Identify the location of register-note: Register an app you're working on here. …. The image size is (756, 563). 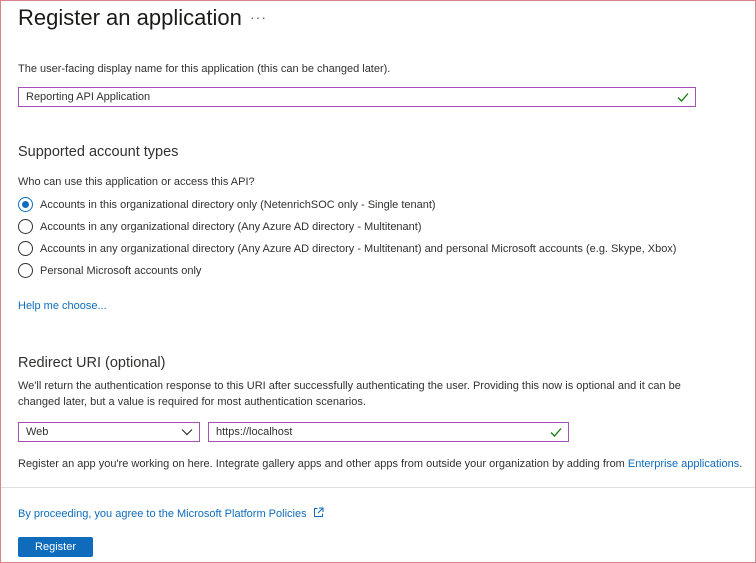
(380, 464).